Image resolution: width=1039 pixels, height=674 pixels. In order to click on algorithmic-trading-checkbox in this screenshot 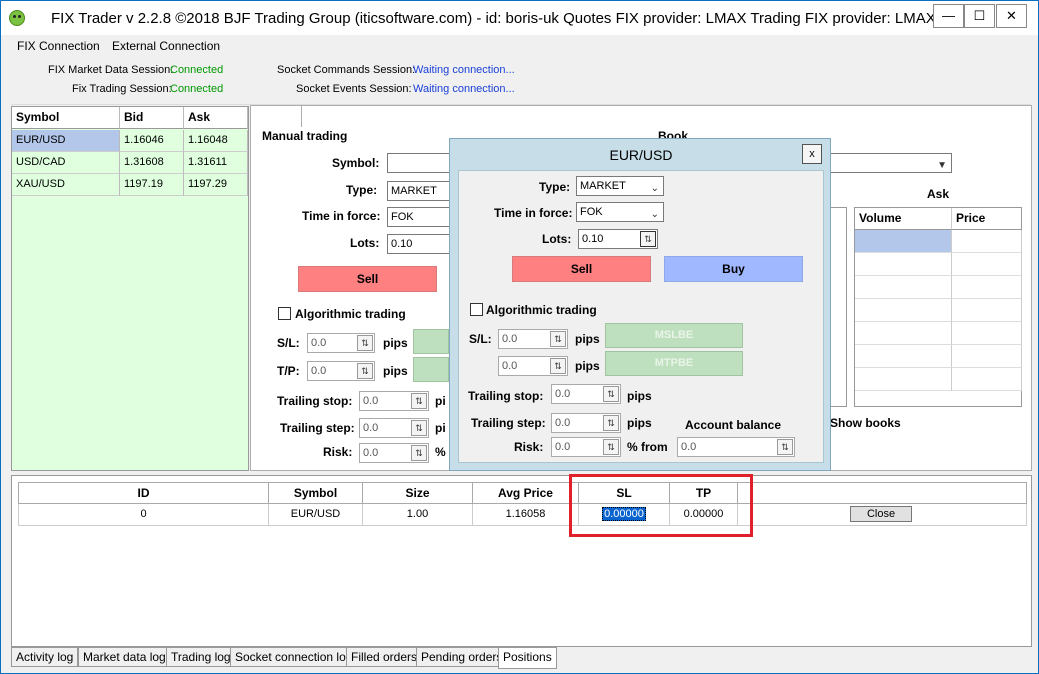, I will do `click(284, 313)`.